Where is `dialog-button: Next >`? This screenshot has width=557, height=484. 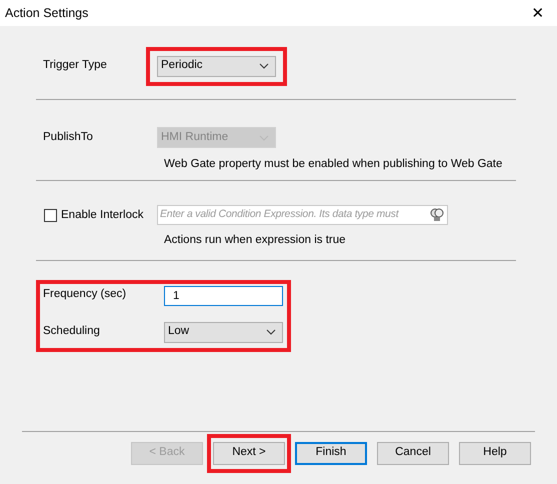
dialog-button: Next > is located at coordinates (249, 453).